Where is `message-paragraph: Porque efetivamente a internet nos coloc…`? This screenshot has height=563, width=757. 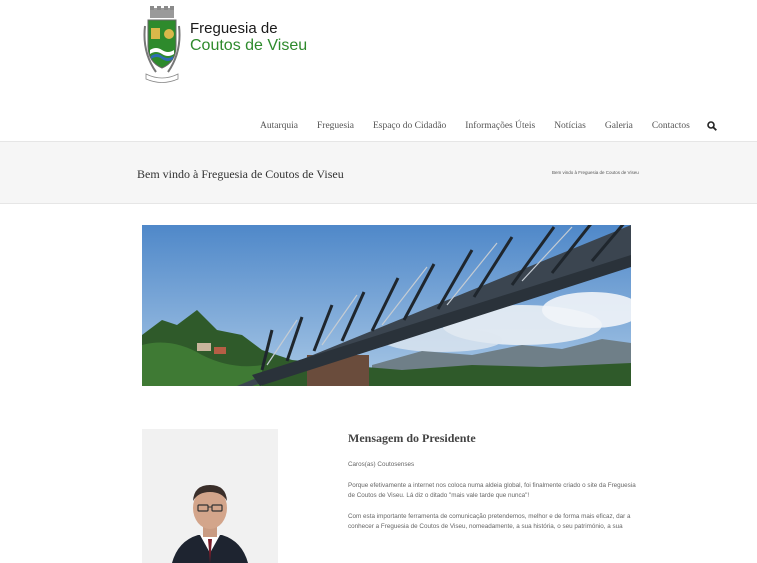 message-paragraph: Porque efetivamente a internet nos coloc… is located at coordinates (492, 490).